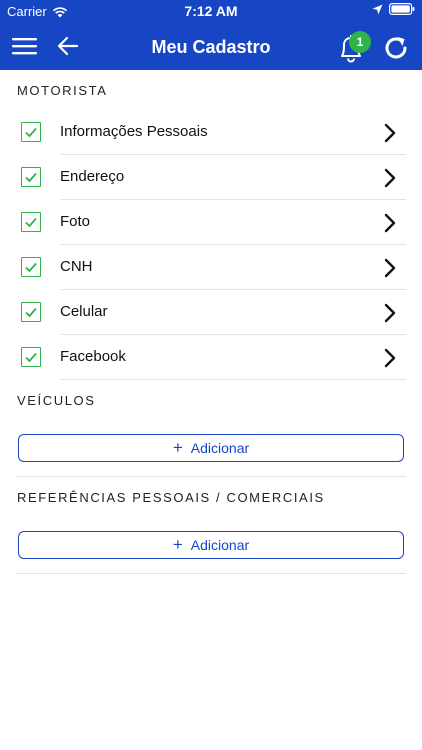 The height and width of the screenshot is (750, 422). What do you see at coordinates (396, 48) in the screenshot?
I see `refresh-icon` at bounding box center [396, 48].